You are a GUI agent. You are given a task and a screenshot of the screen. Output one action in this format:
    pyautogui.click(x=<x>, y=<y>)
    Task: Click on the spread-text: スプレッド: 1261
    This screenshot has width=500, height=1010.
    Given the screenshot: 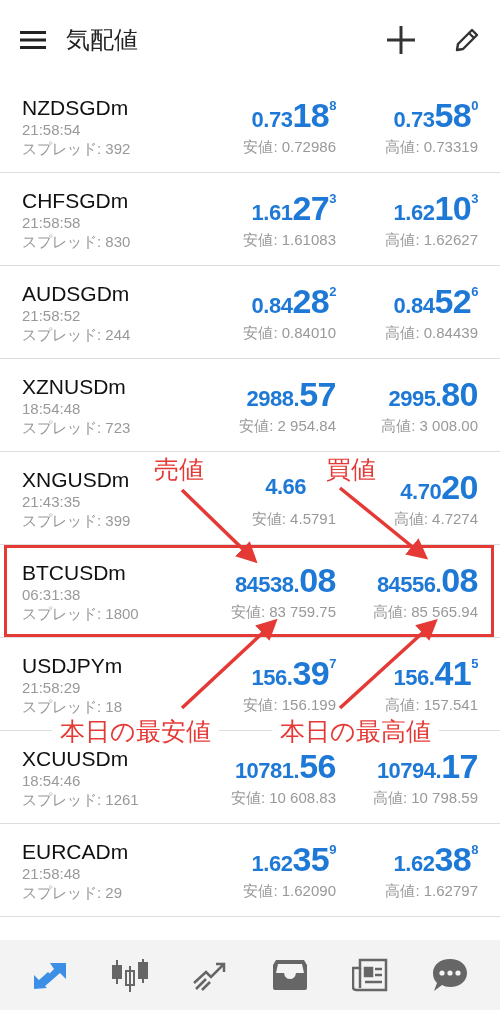 What is the action you would take?
    pyautogui.click(x=80, y=799)
    